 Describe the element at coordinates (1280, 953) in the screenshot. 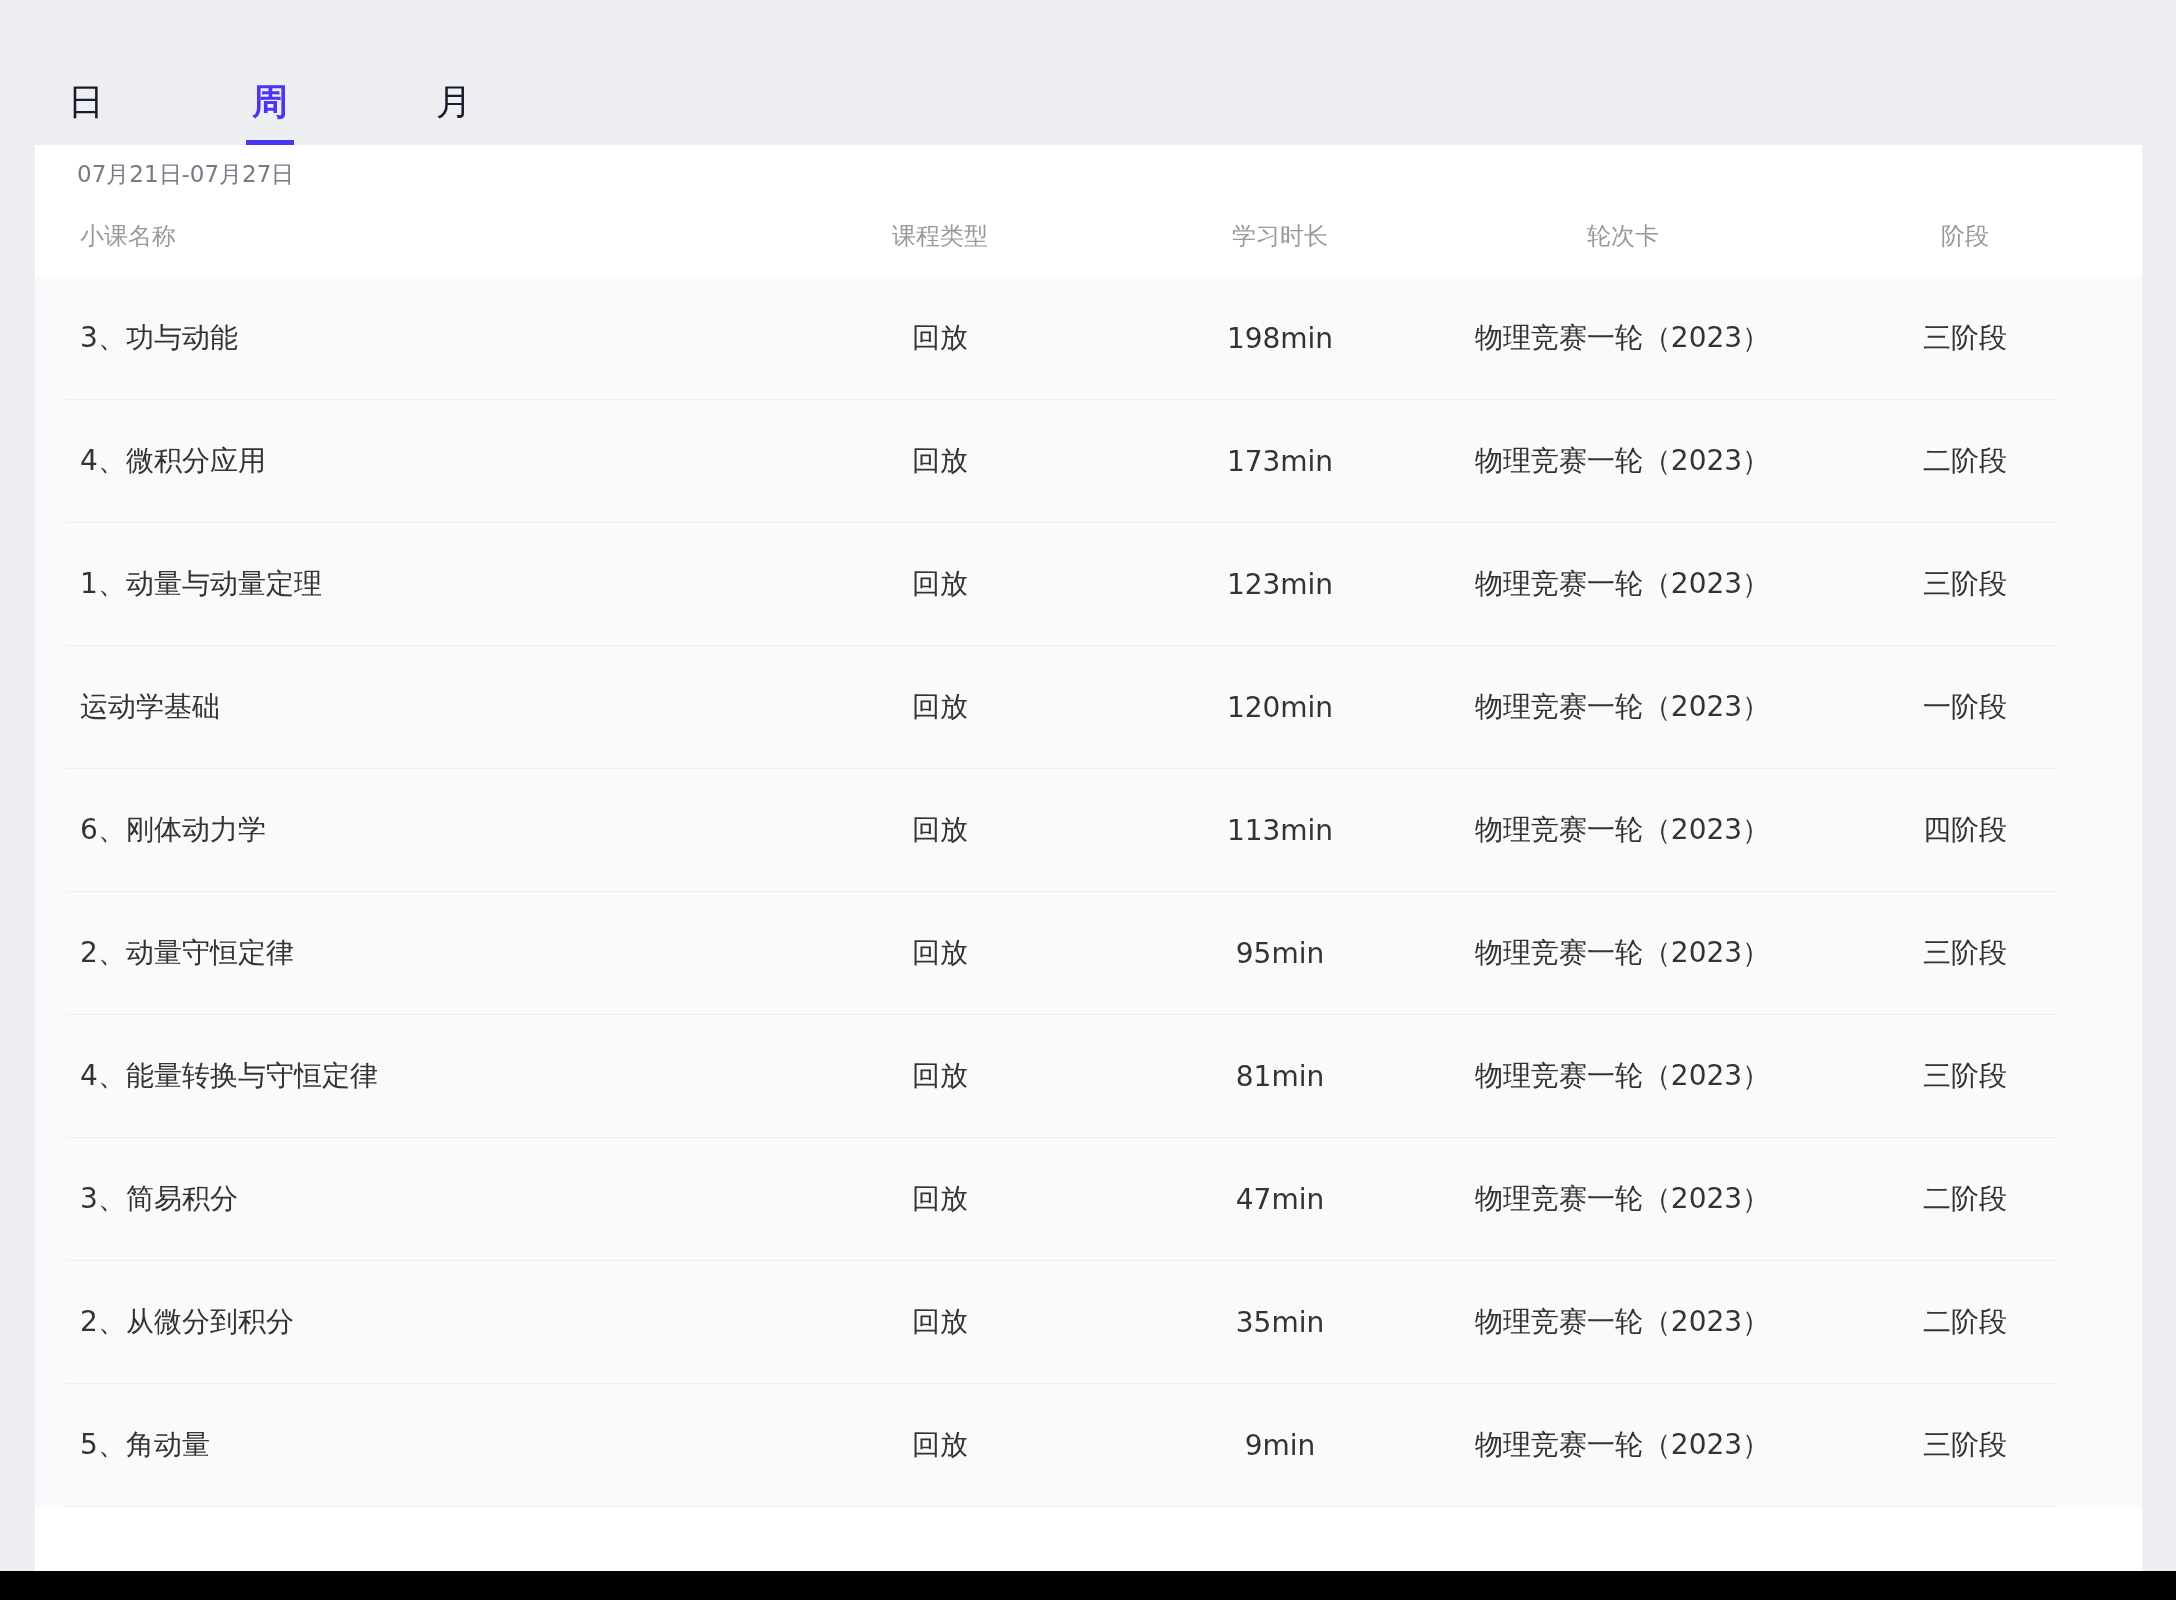

I see `table-cell: 95min` at that location.